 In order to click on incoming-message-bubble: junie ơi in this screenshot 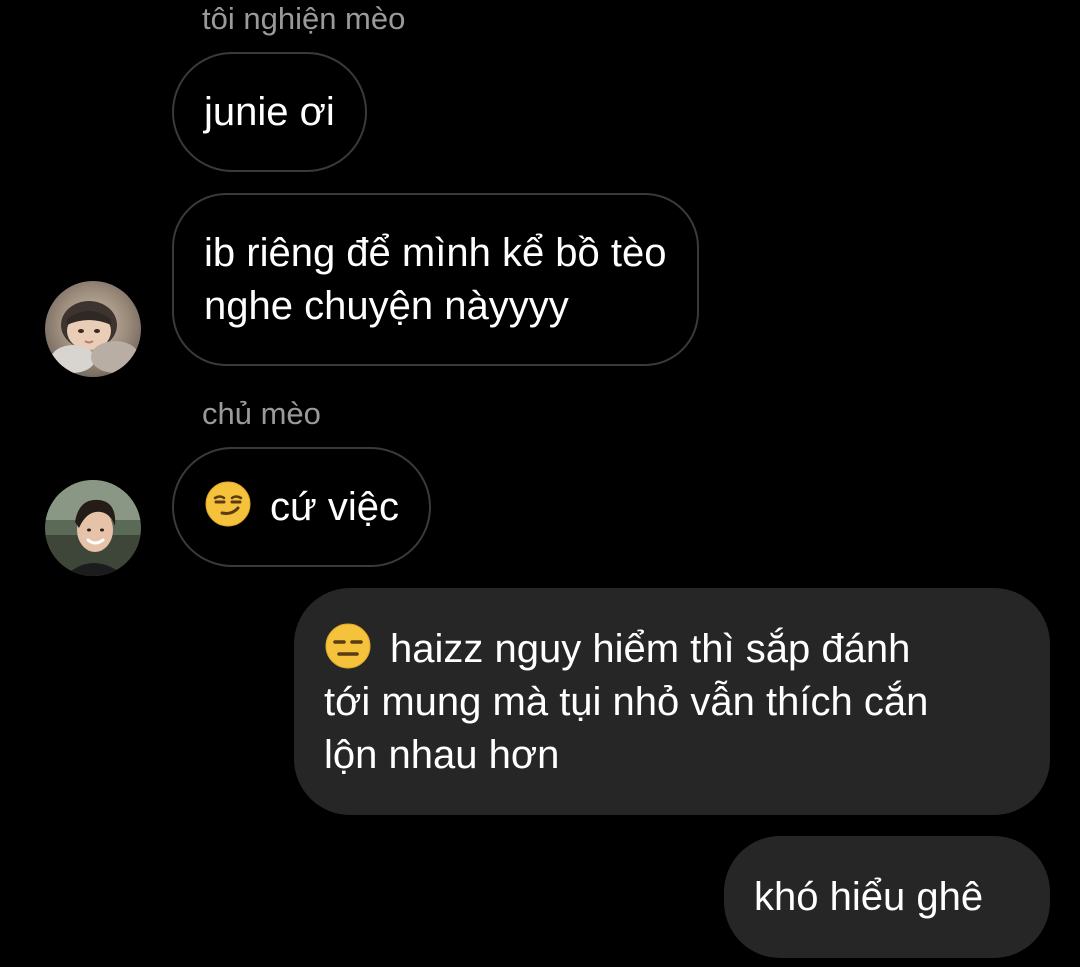, I will do `click(269, 112)`.